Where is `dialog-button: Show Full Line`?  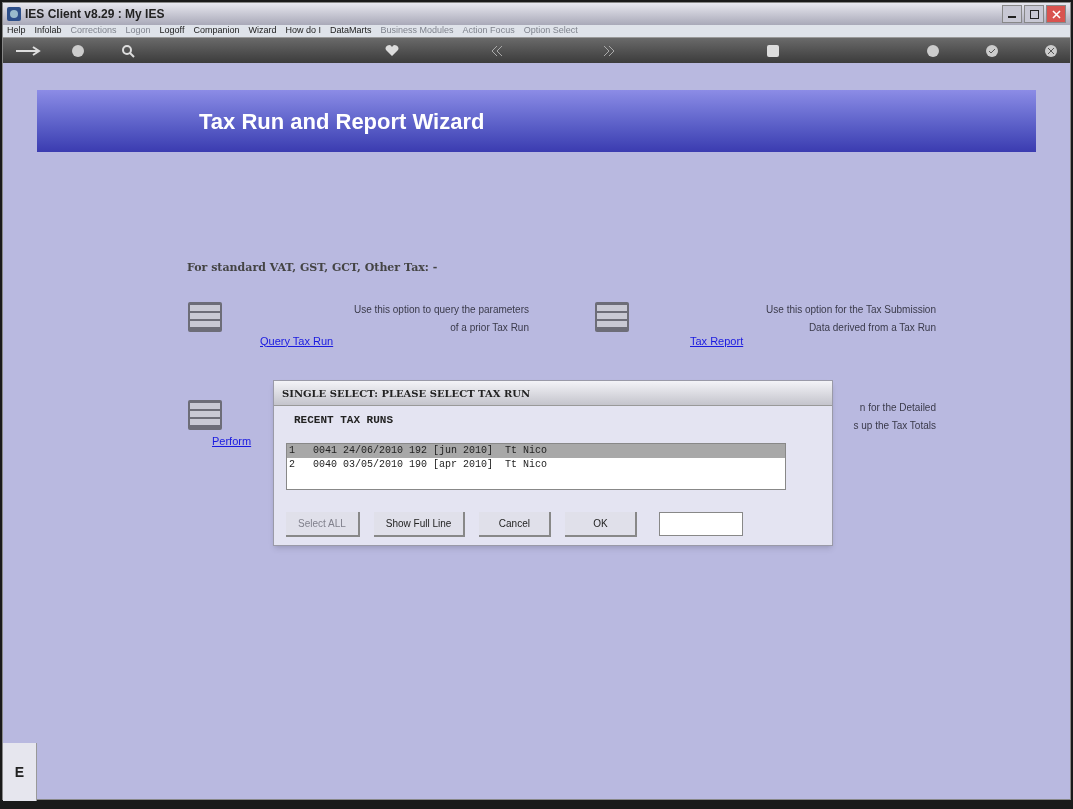
dialog-button: Show Full Line is located at coordinates (419, 524).